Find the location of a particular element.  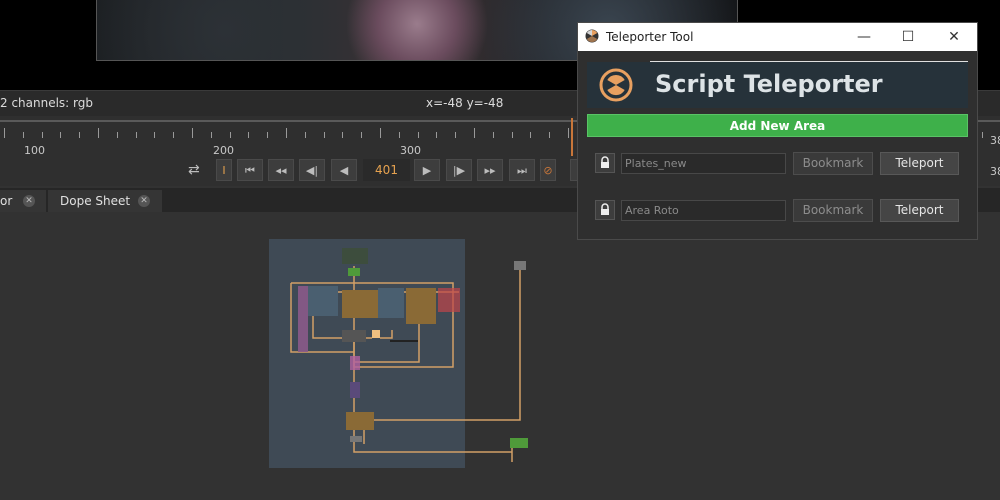

nuke-app-icon is located at coordinates (592, 36).